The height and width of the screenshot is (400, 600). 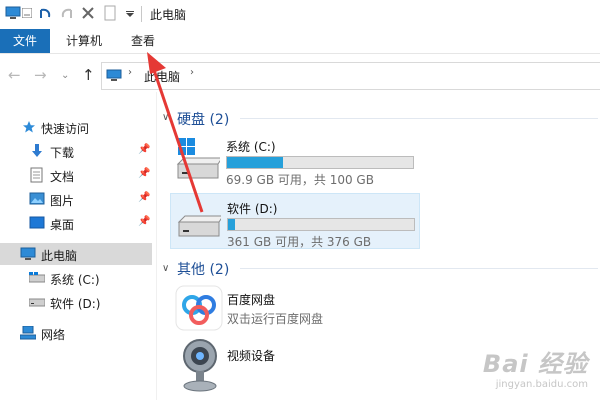 I want to click on tab-file: 文件, so click(x=25, y=41).